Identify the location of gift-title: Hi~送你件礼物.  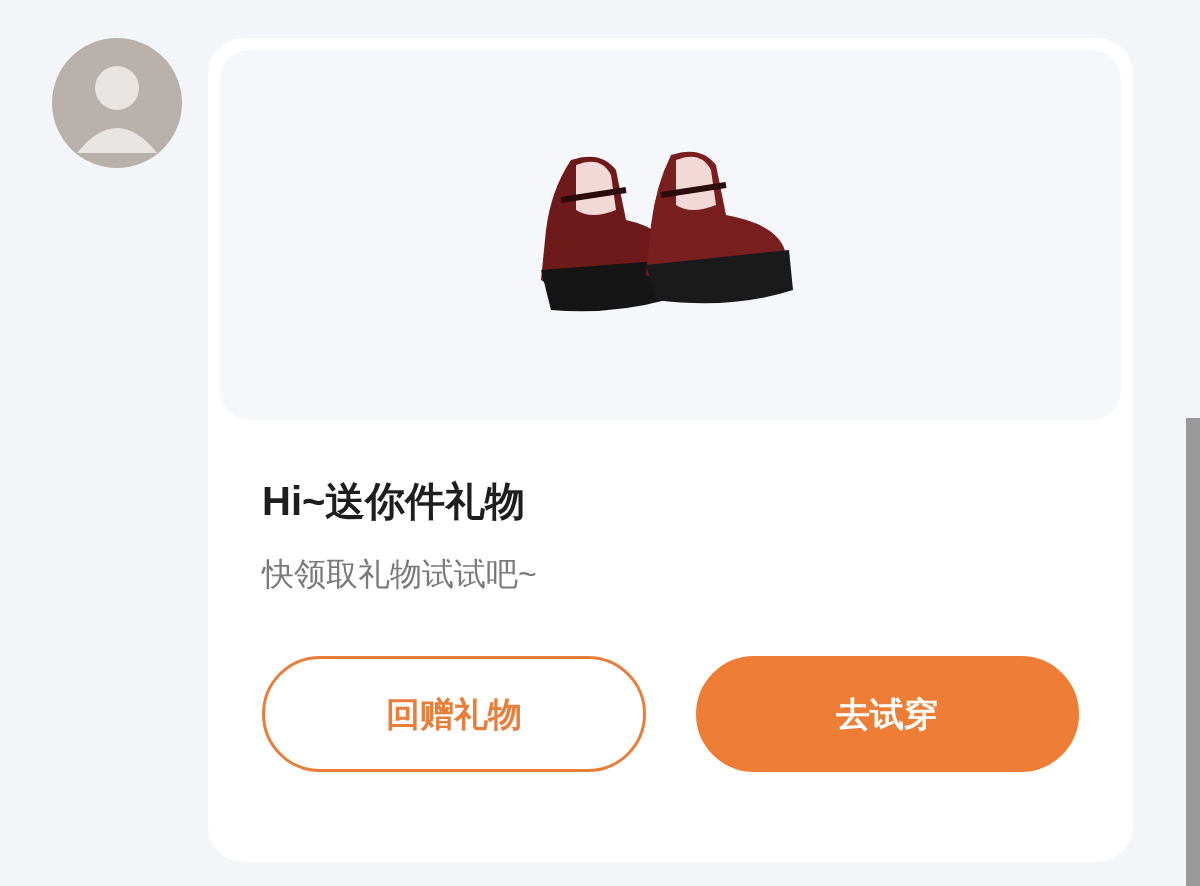
(394, 501).